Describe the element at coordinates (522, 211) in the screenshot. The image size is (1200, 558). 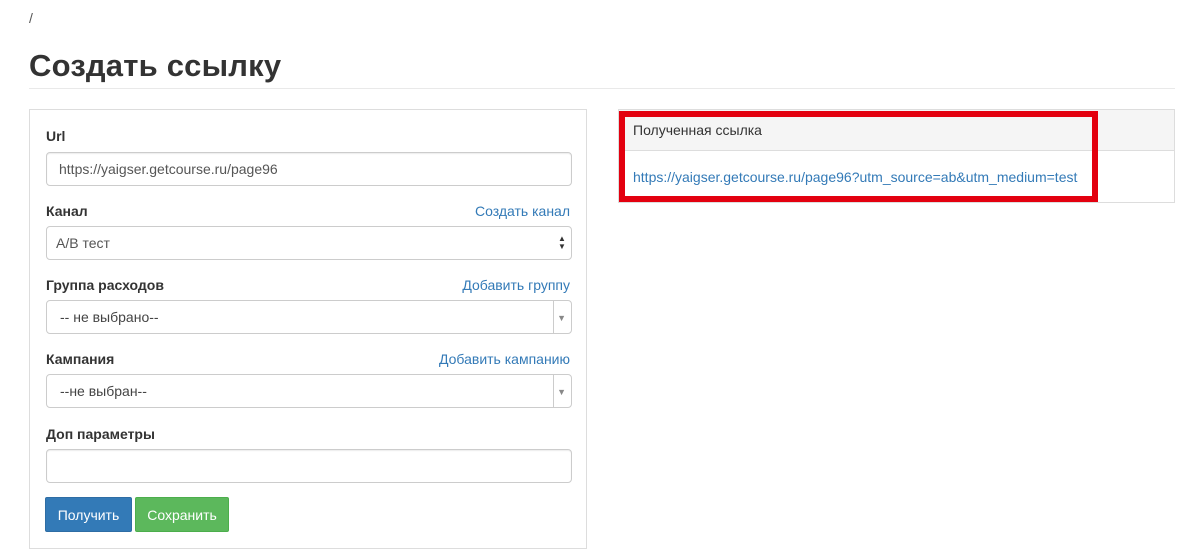
I see `create-channel-link: Создать канал` at that location.